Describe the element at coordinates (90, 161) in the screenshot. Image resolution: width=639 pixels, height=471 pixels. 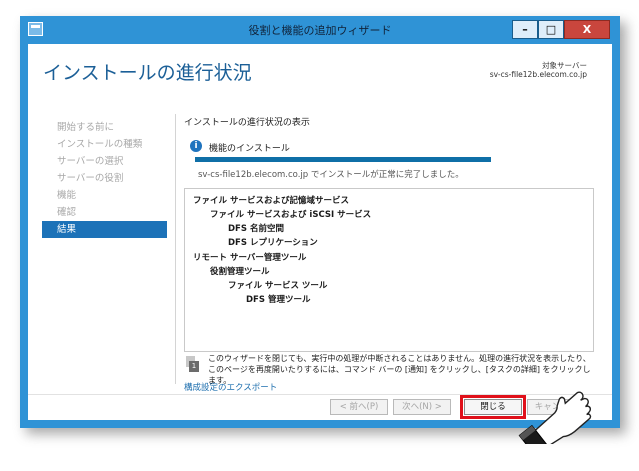
I see `nav-item-server-selection: サーバーの選択` at that location.